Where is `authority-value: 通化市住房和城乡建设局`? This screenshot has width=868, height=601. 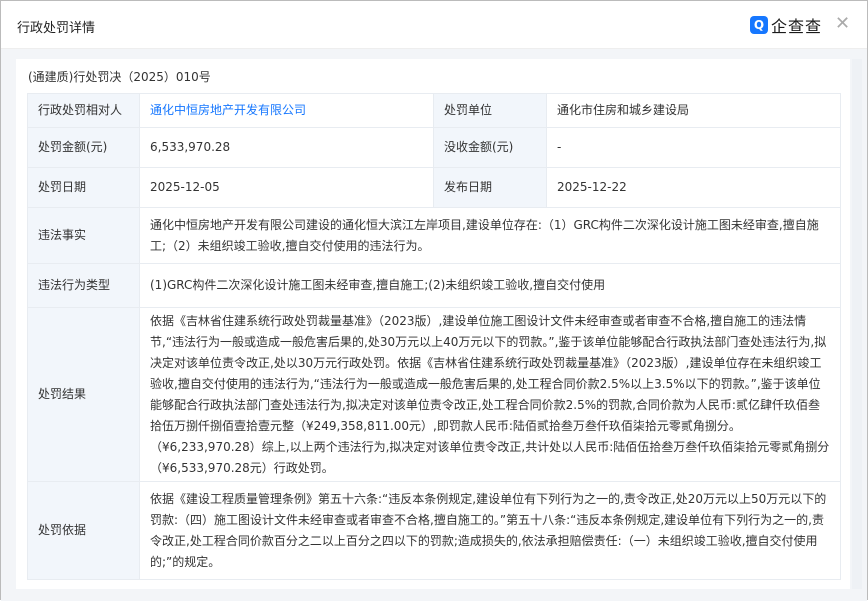 authority-value: 通化市住房和城乡建设局 is located at coordinates (693, 110).